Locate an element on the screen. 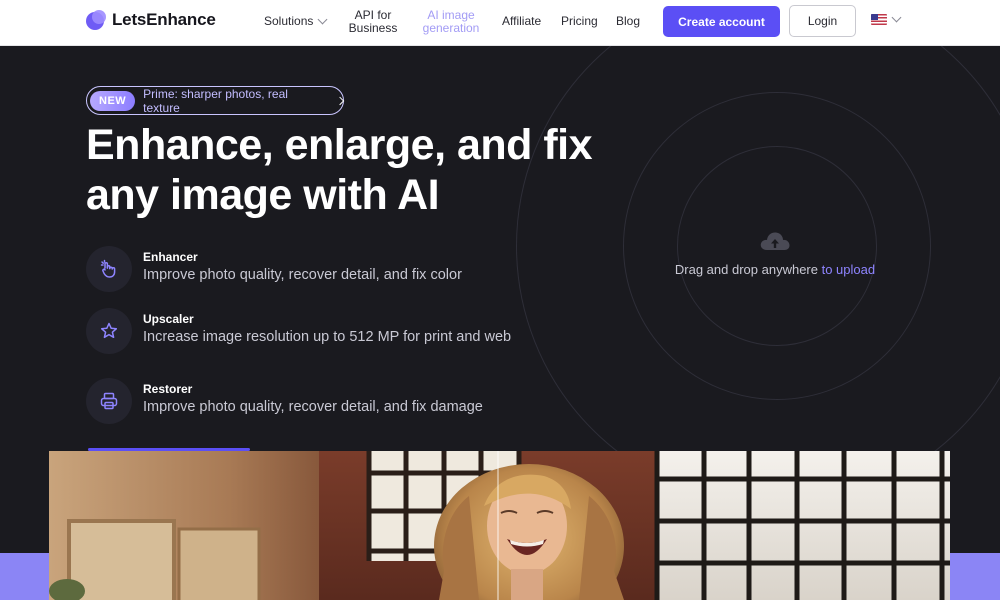 The width and height of the screenshot is (1000, 600). nav-solutions: Solutions is located at coordinates (296, 21).